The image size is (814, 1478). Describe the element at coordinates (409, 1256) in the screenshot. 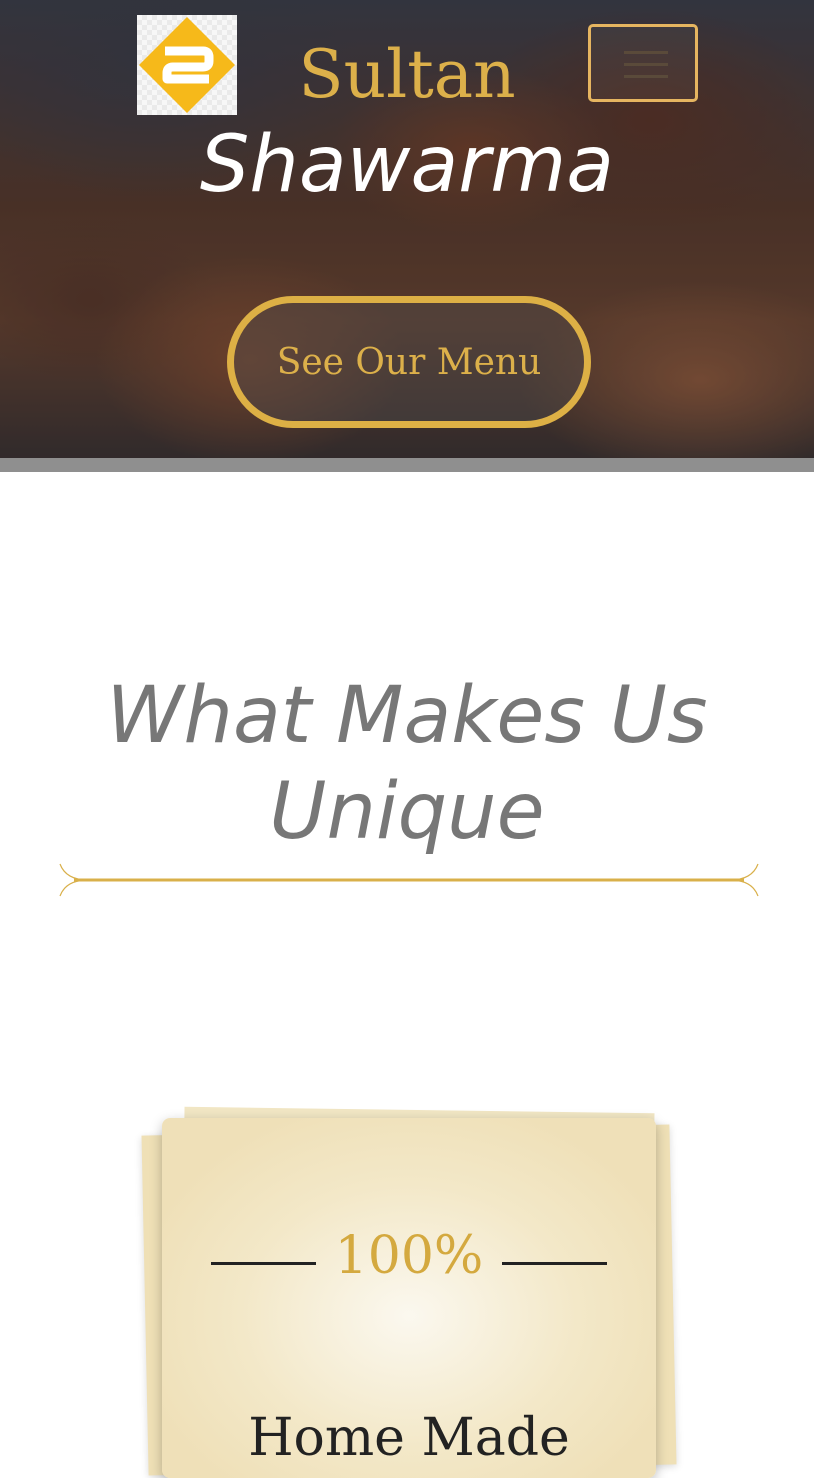

I see `feature-percent: 100%` at that location.